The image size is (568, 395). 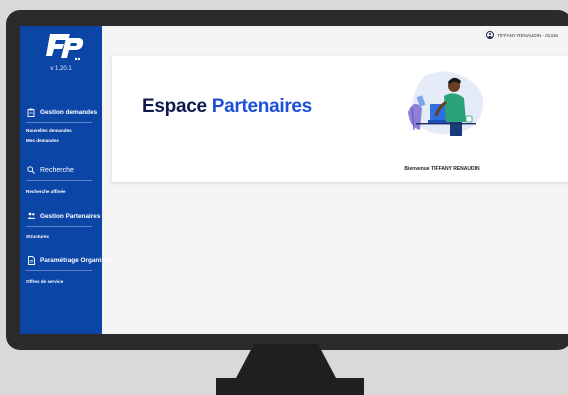 What do you see at coordinates (442, 169) in the screenshot?
I see `welcome-message: Bienvenue TIFFANY RENAUDIN` at bounding box center [442, 169].